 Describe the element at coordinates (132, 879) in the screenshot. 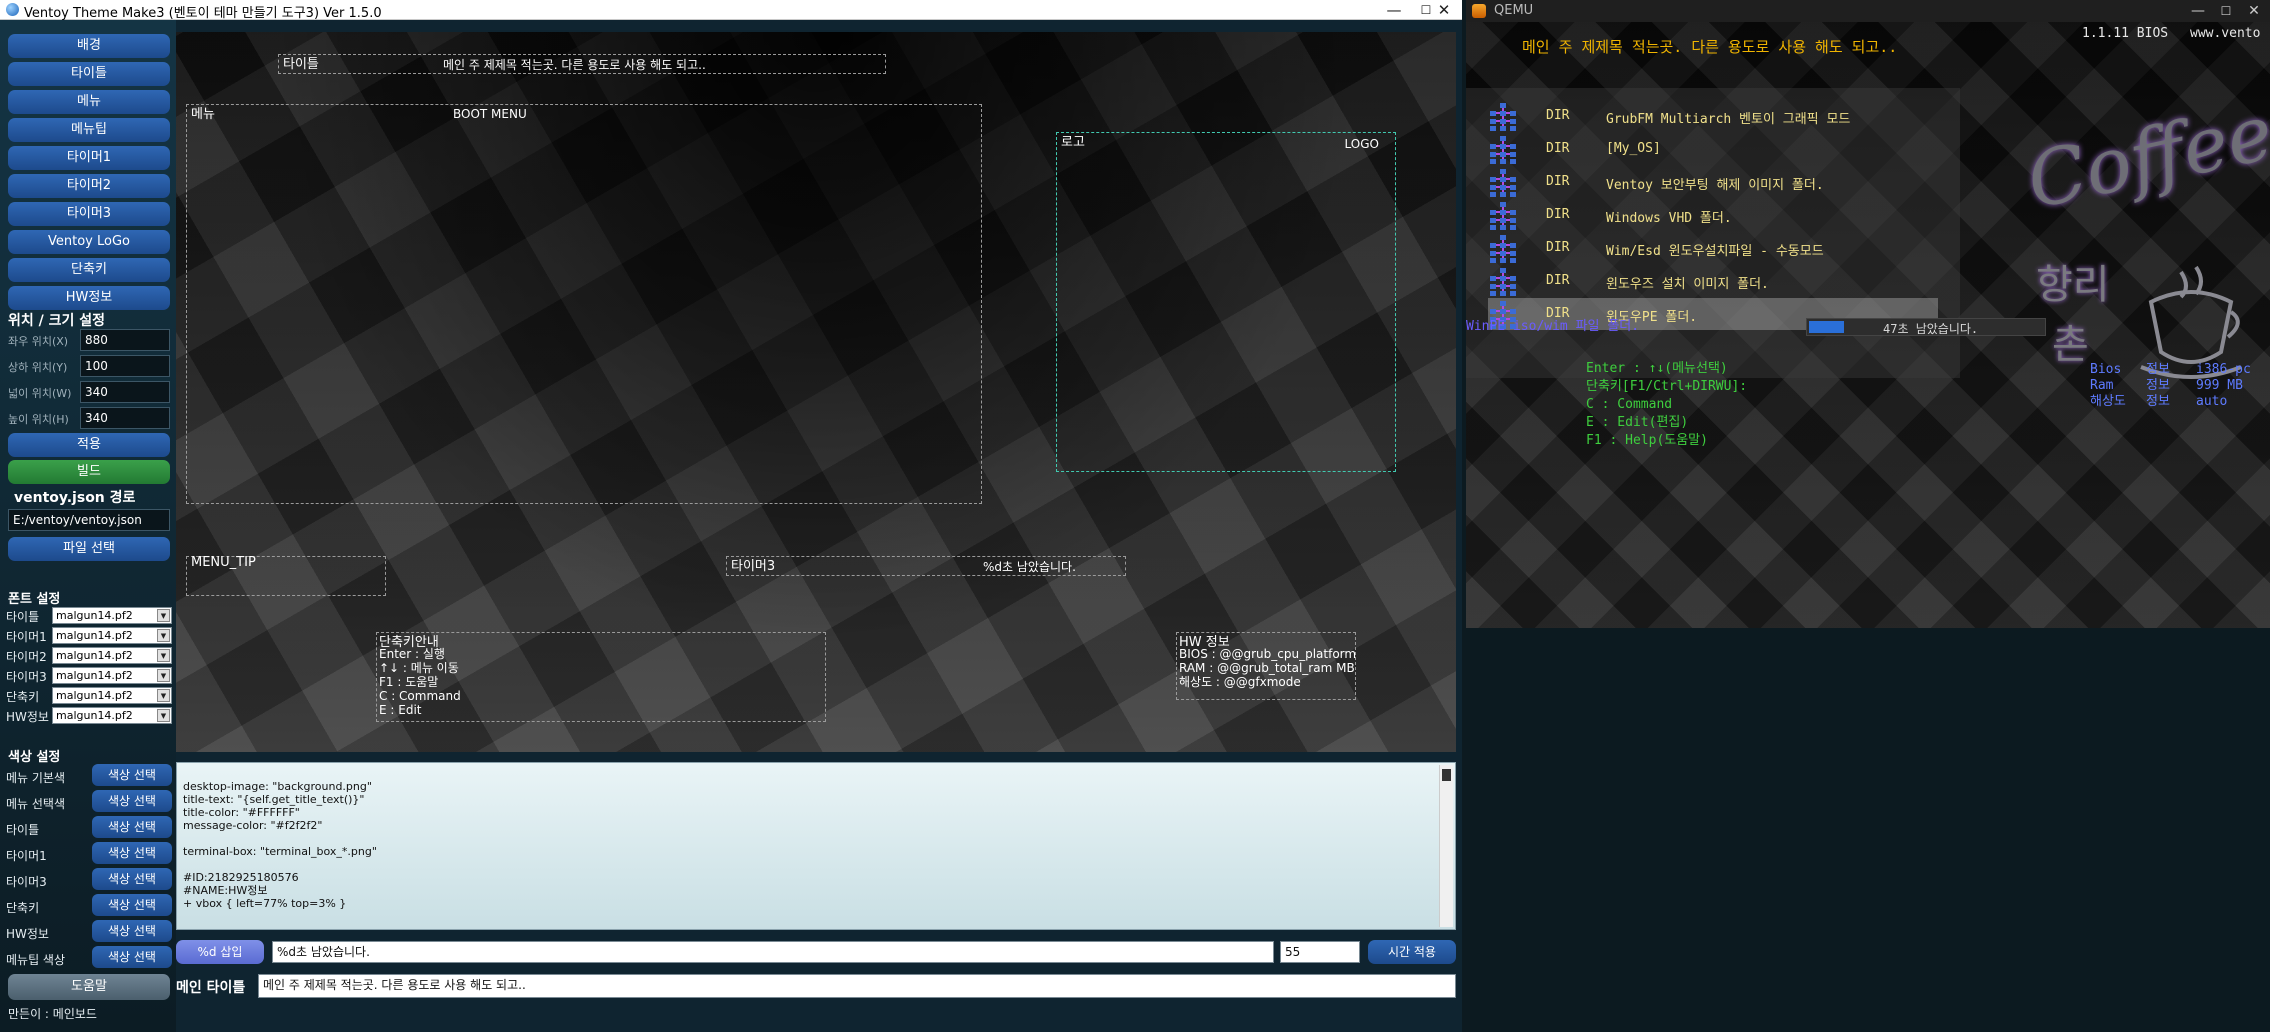

I see `color-button-timer3: 색상 선택` at that location.